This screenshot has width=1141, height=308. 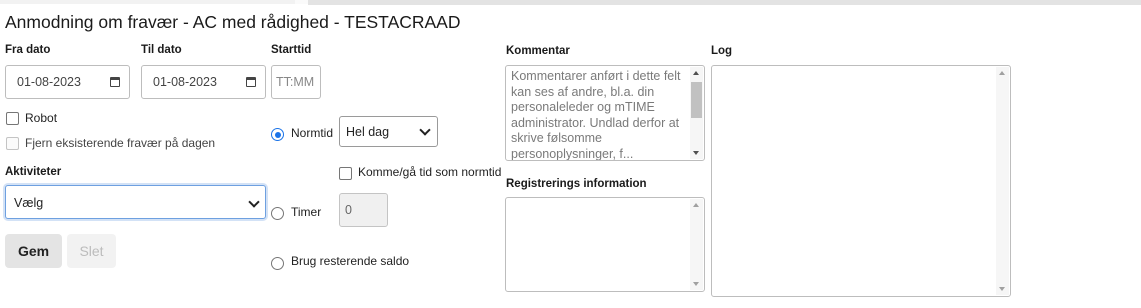 I want to click on aktiviteter-select: Vælg, so click(x=135, y=202).